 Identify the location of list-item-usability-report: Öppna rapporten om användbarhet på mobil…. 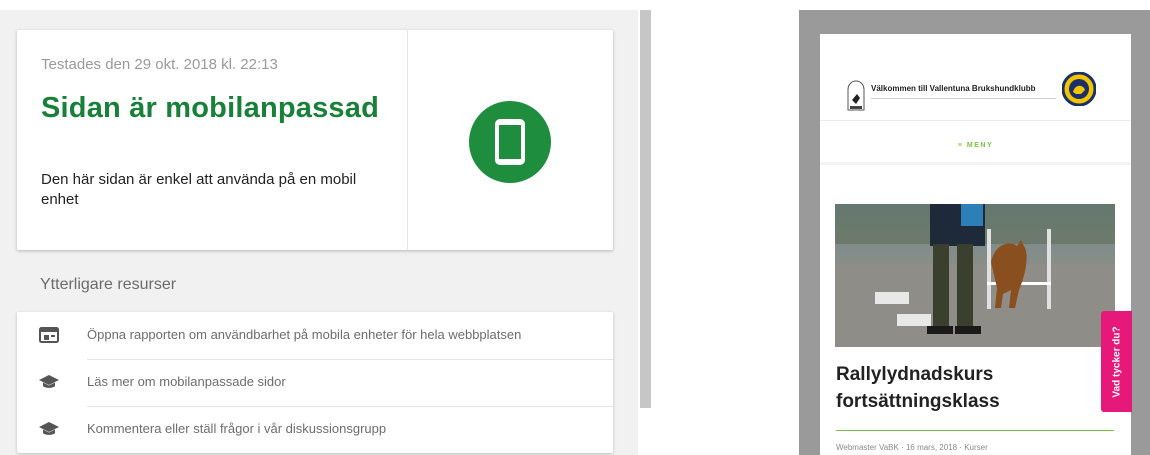
(315, 335).